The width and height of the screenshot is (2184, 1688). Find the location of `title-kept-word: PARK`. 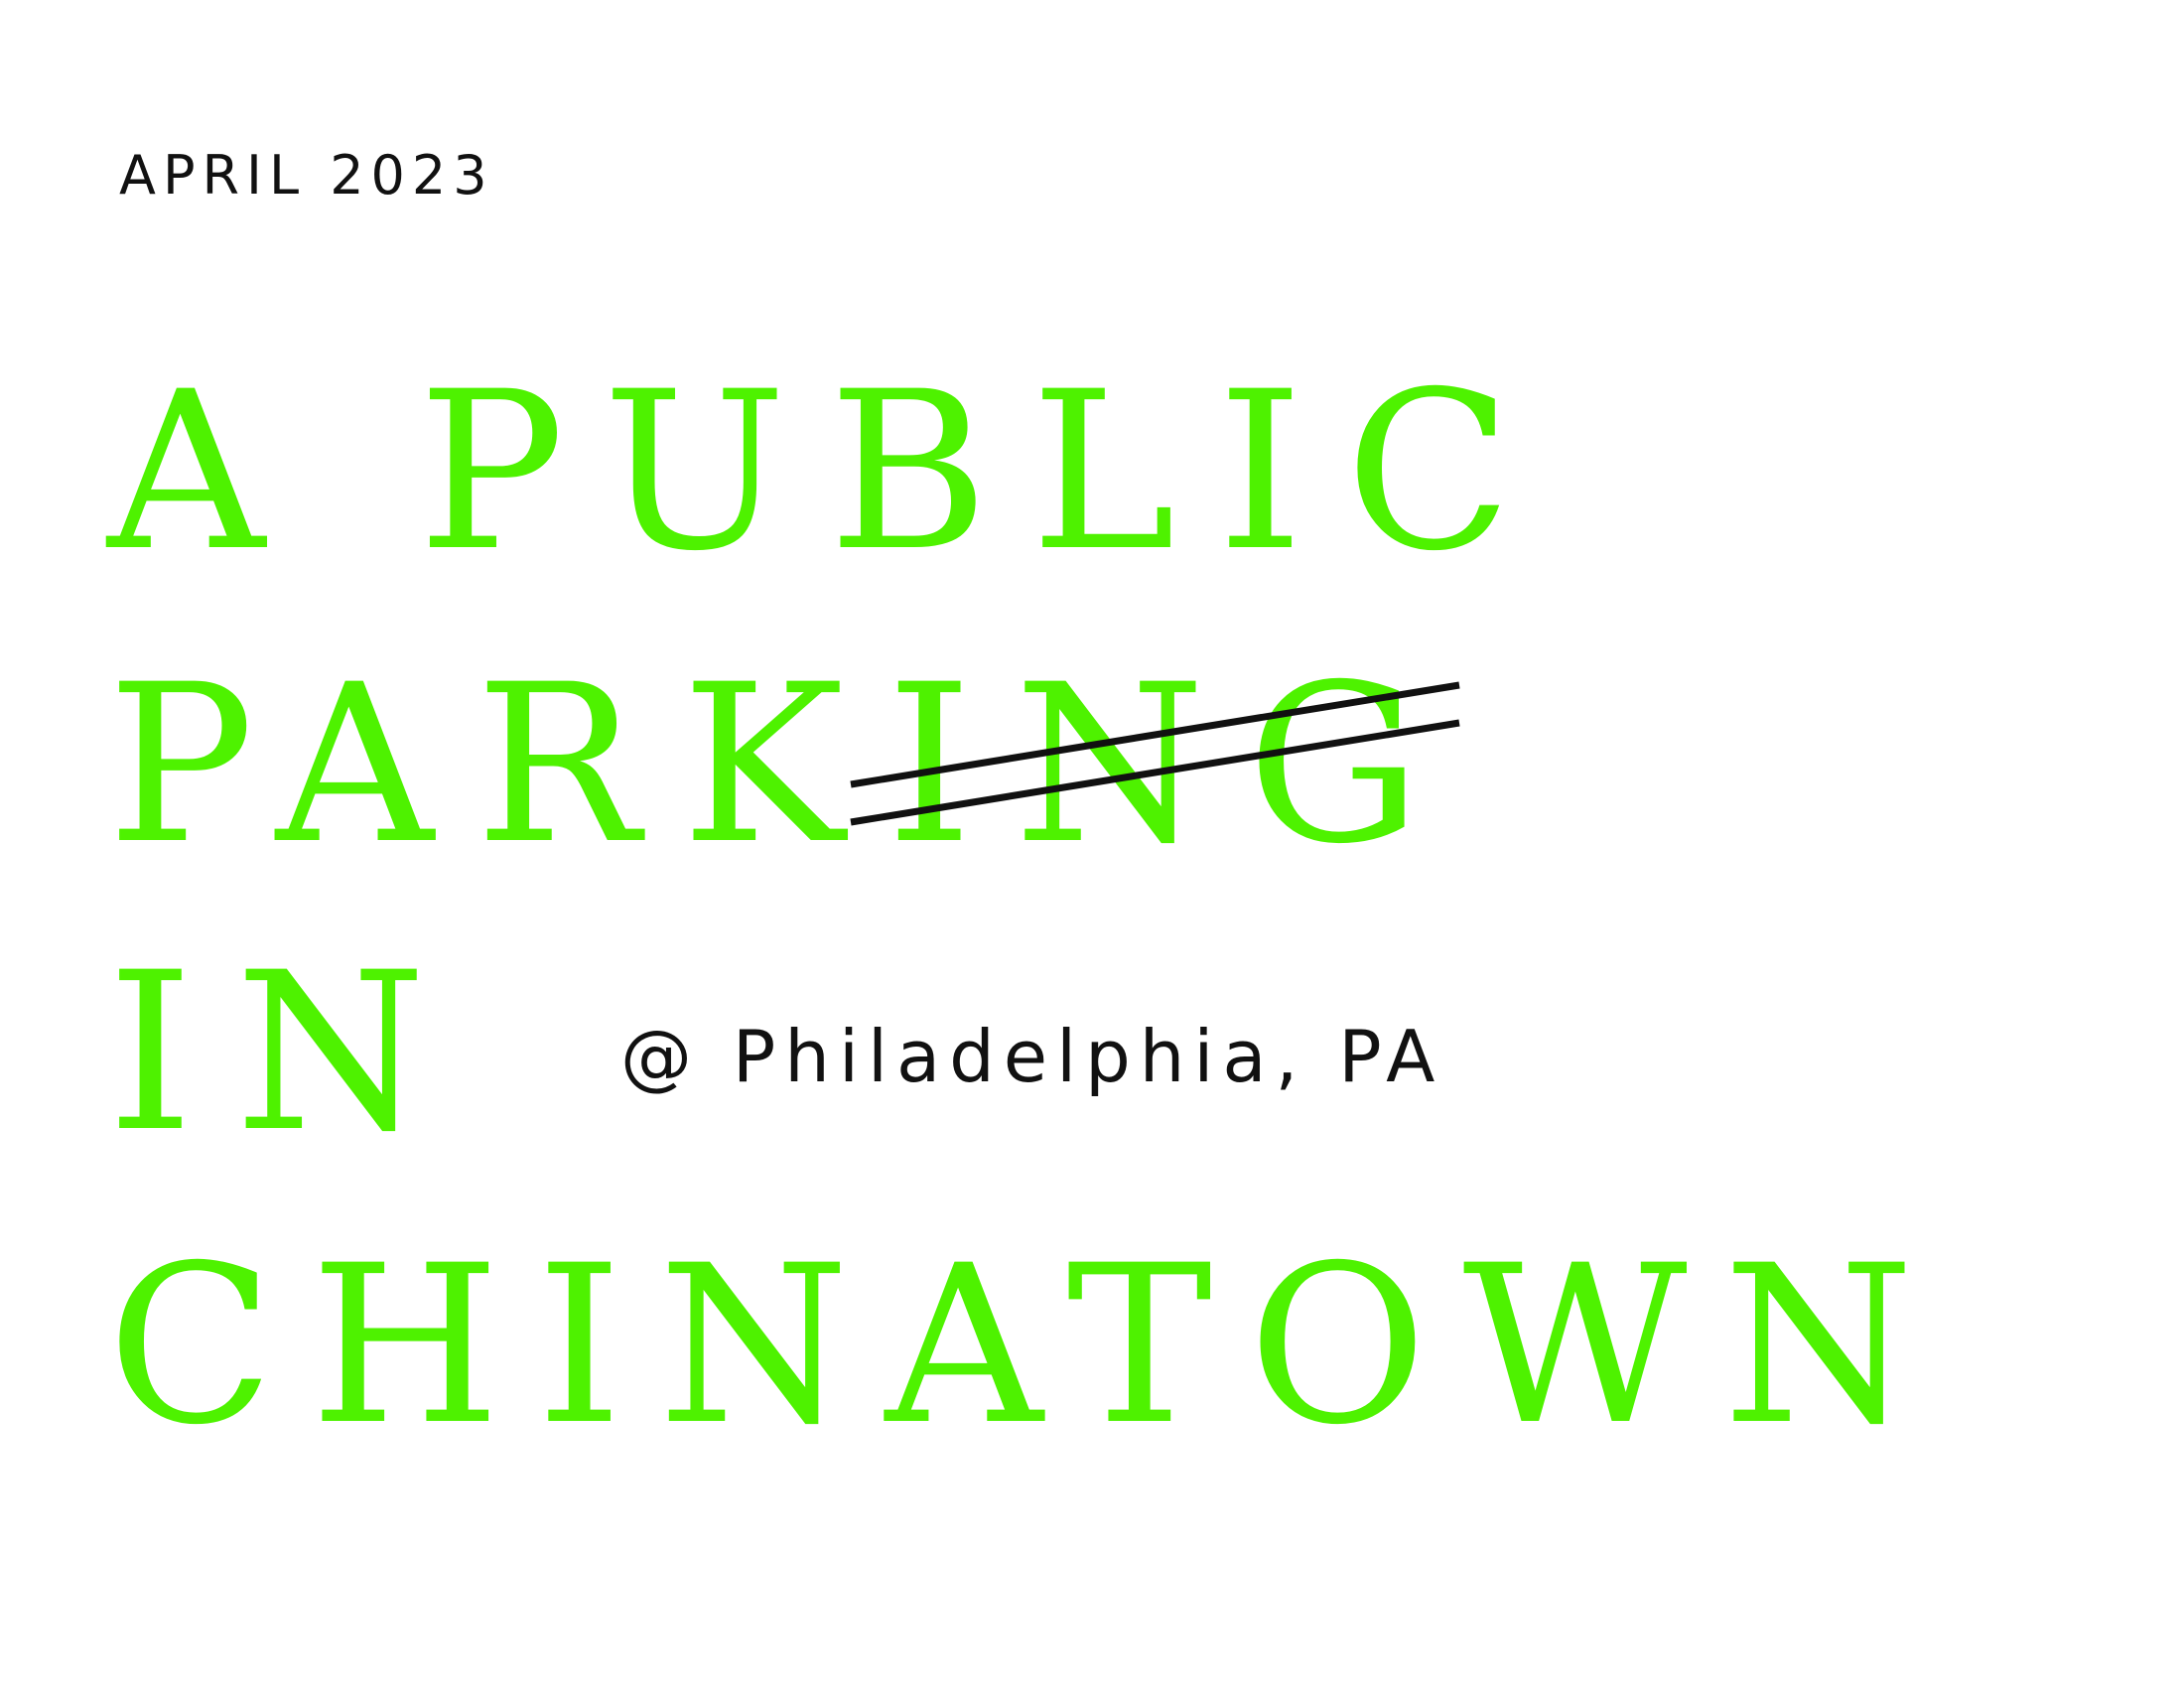

title-kept-word: PARK is located at coordinates (497, 764).